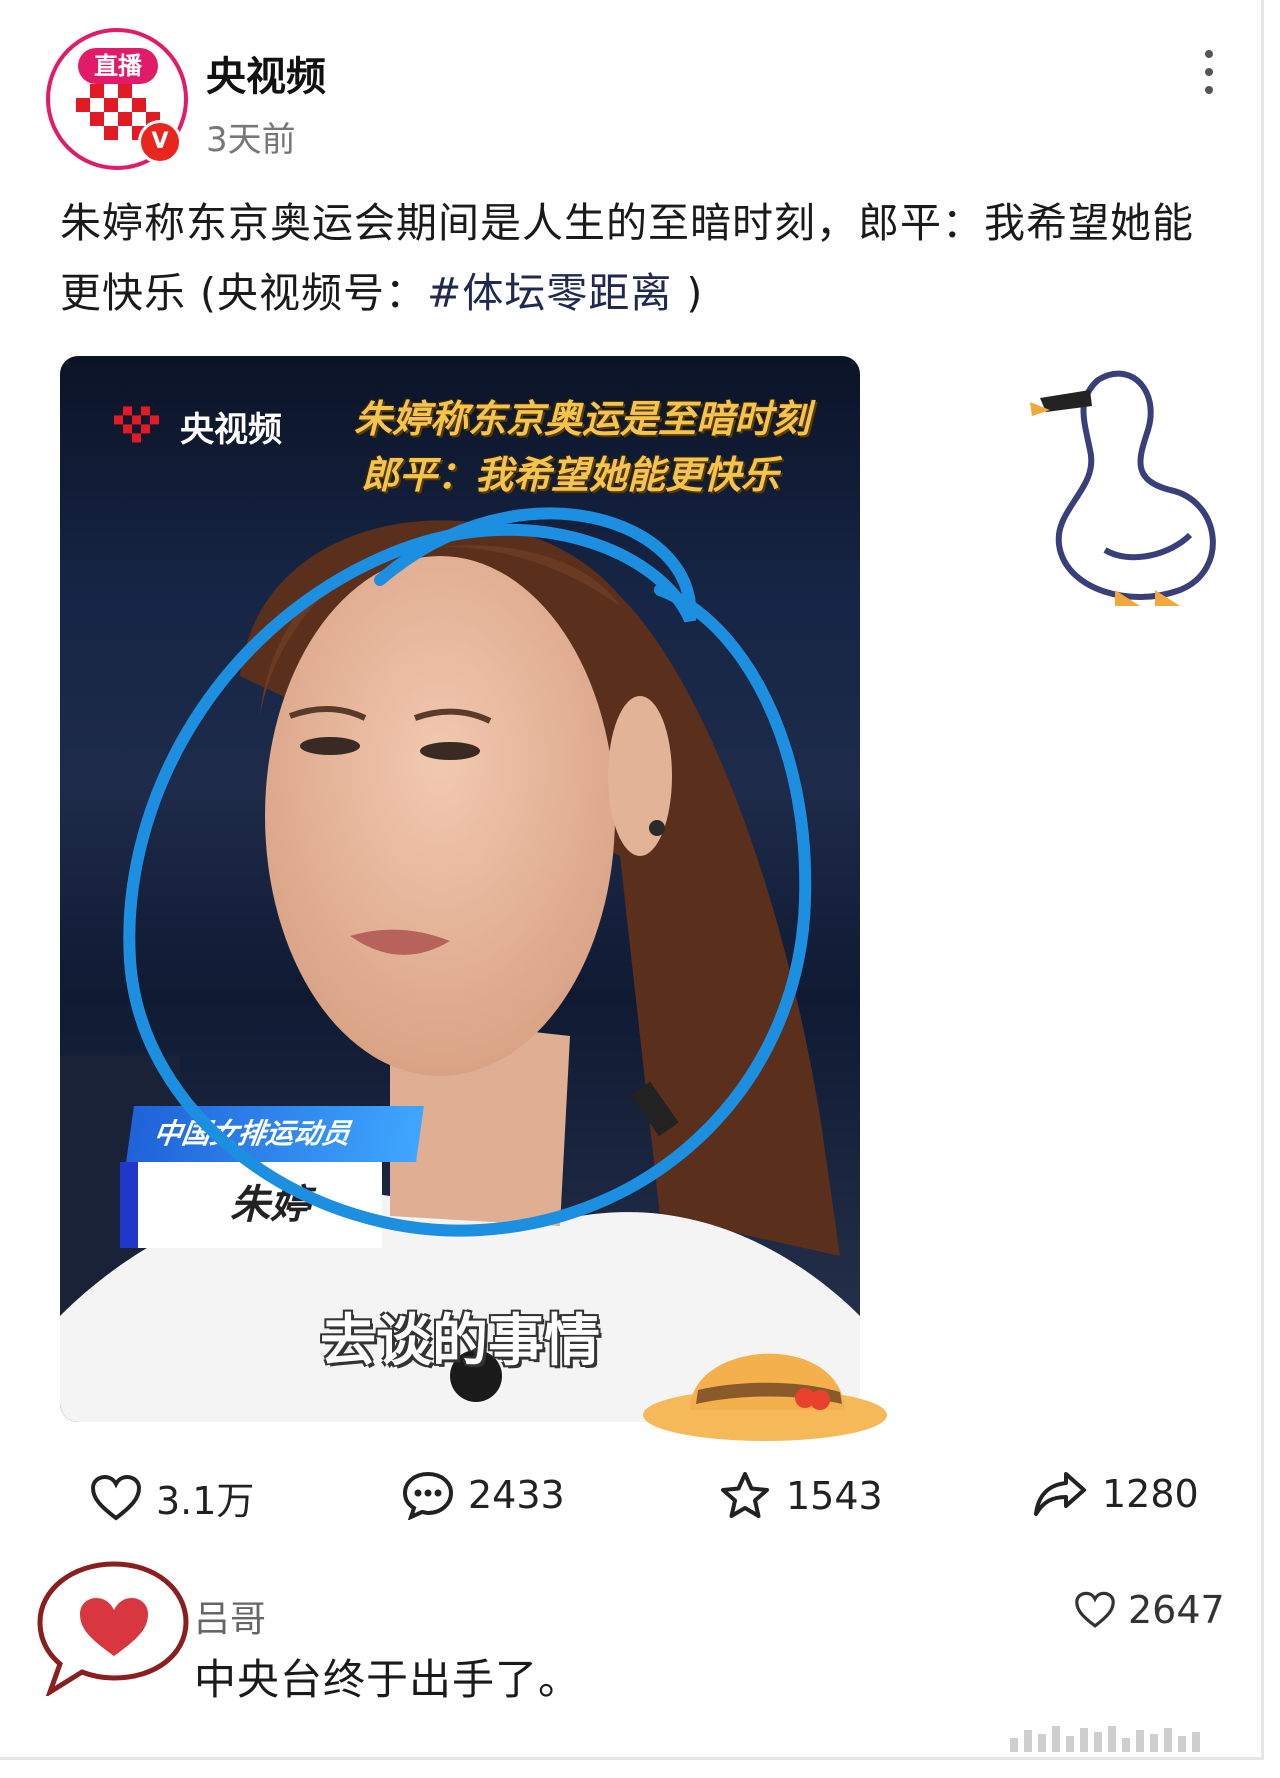 Image resolution: width=1280 pixels, height=1778 pixels. Describe the element at coordinates (549, 293) in the screenshot. I see `hashtag-link: #体坛零距离` at that location.